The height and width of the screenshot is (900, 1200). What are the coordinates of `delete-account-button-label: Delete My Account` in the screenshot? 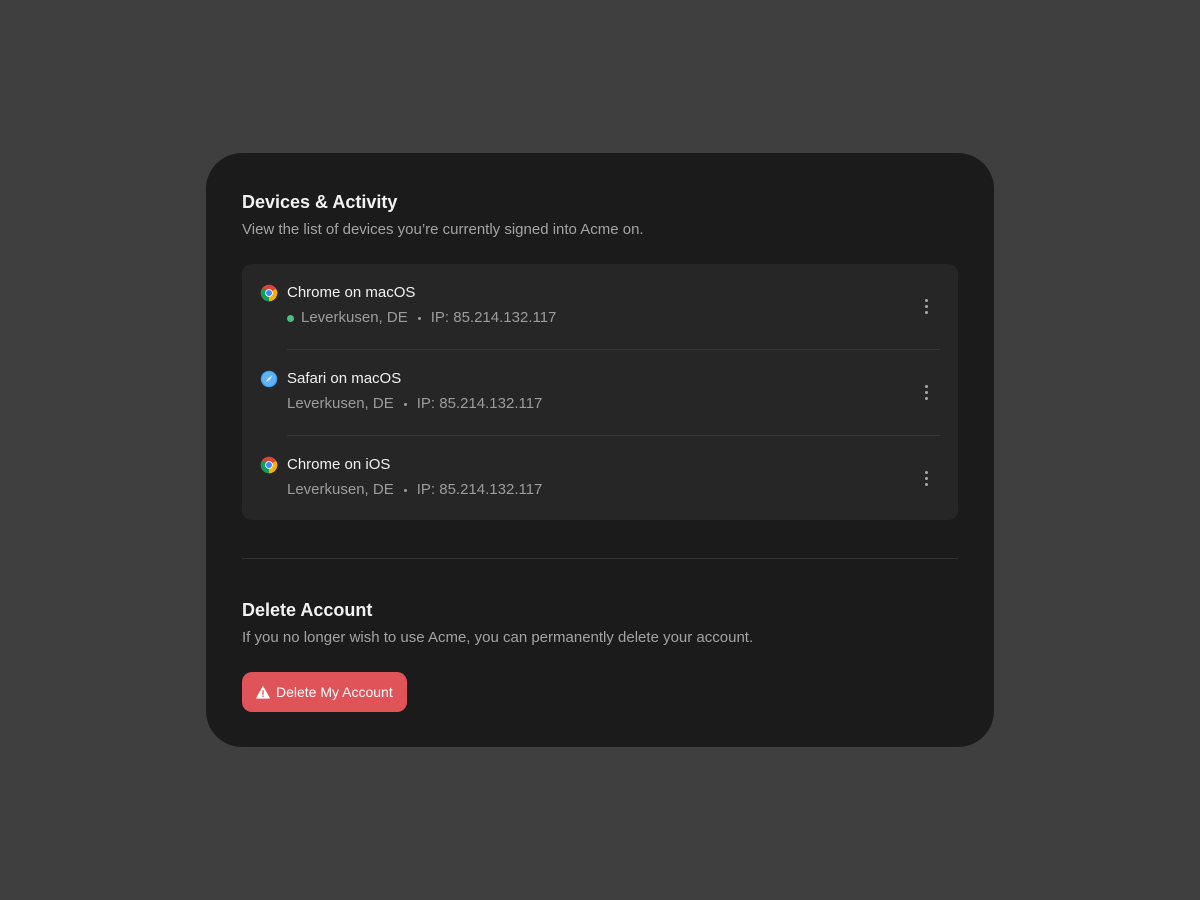 It's located at (334, 692).